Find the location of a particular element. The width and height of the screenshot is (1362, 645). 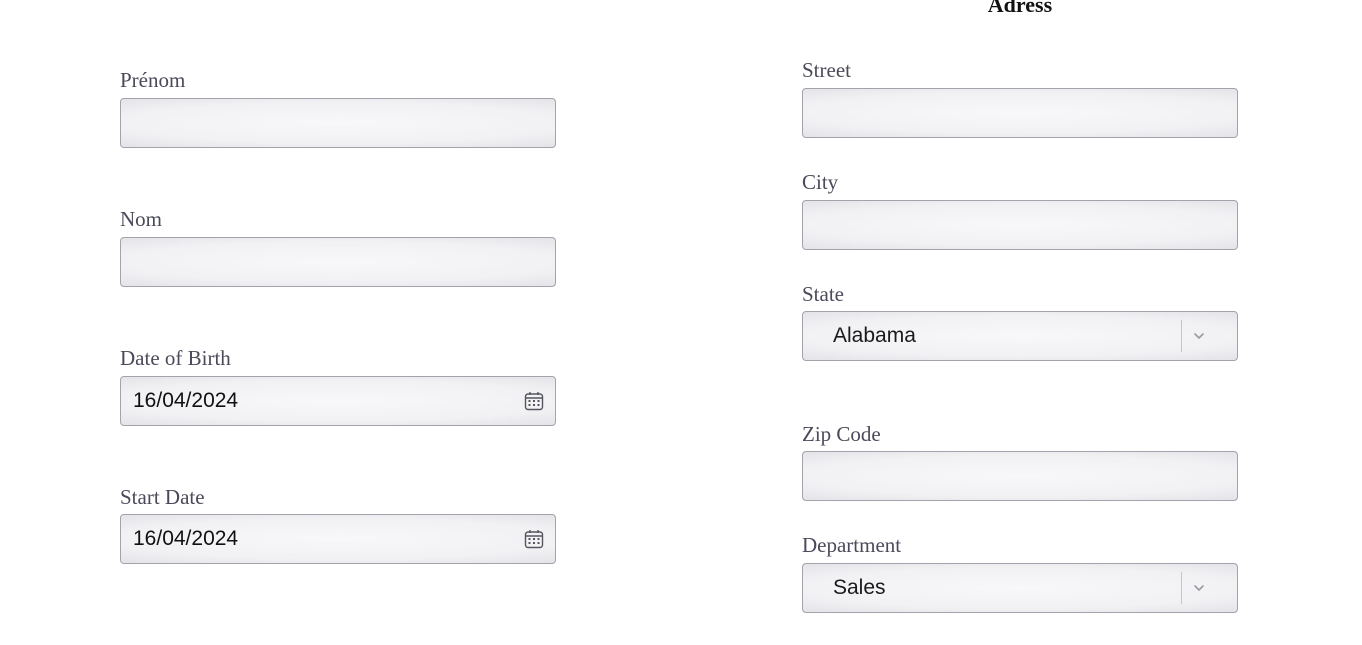

start-date-field: 16/04/2024 is located at coordinates (338, 539).